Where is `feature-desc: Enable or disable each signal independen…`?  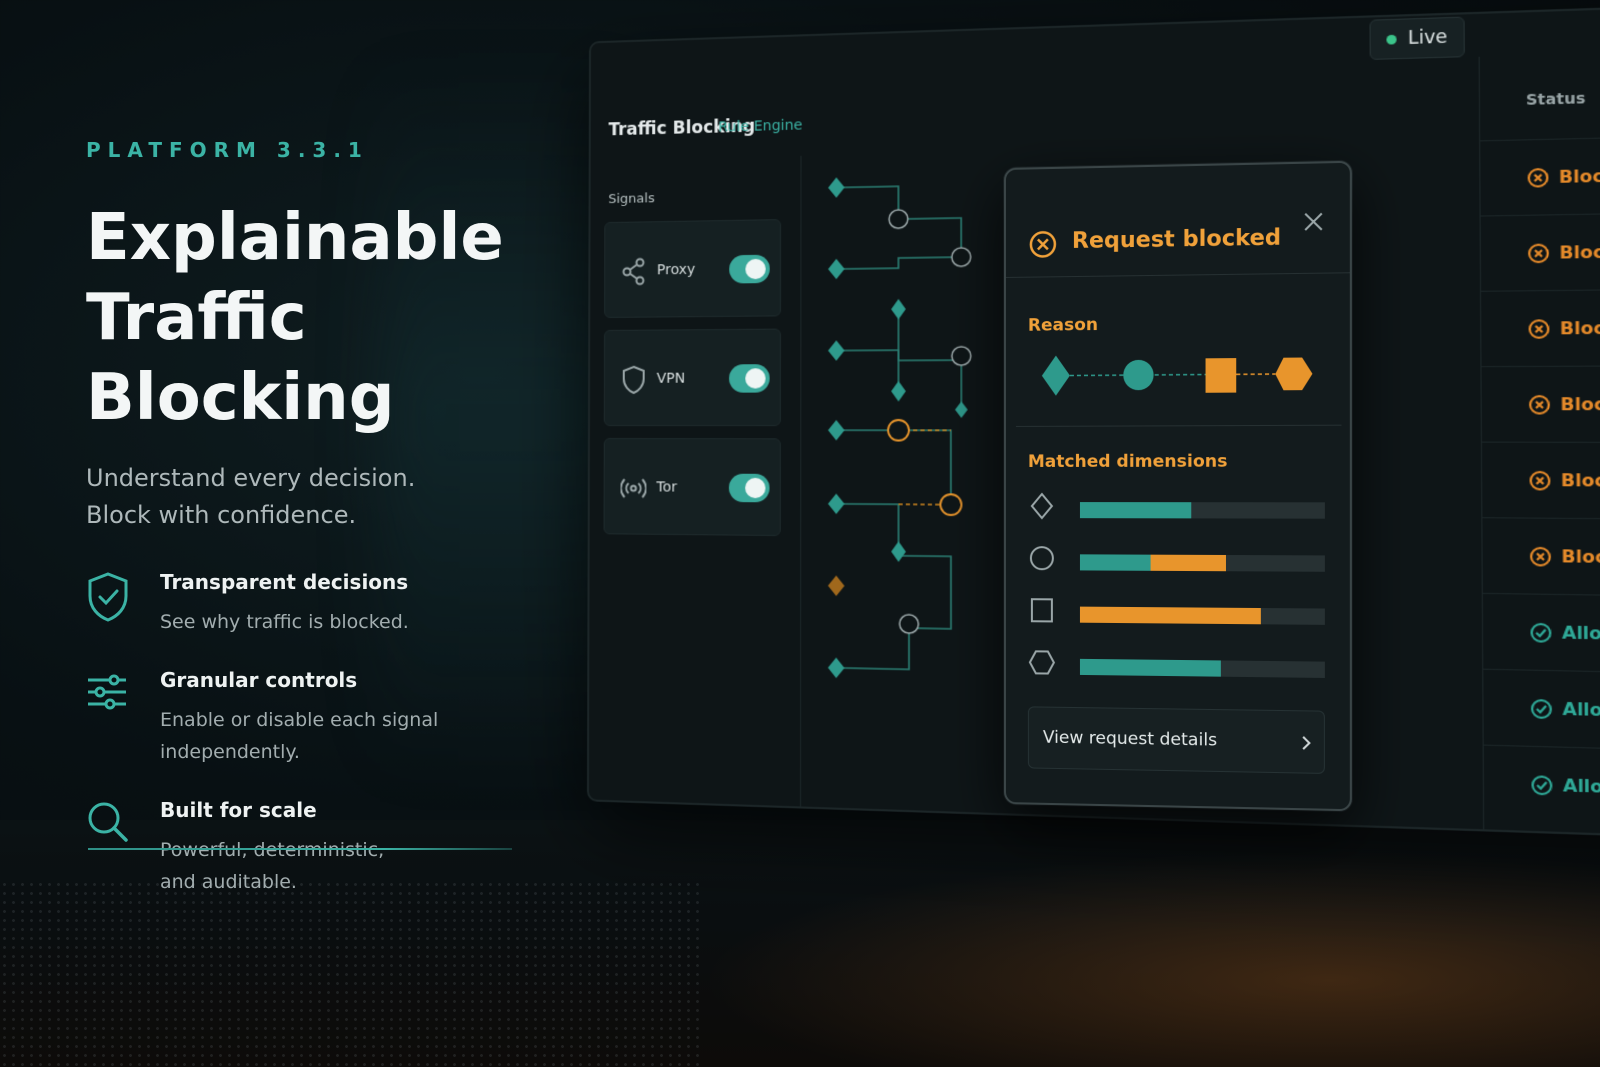
feature-desc: Enable or disable each signal independen… is located at coordinates (299, 736).